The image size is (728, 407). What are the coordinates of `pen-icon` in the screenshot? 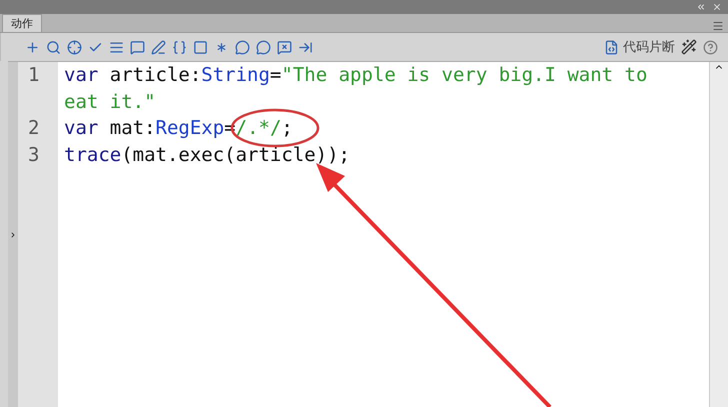 It's located at (158, 47).